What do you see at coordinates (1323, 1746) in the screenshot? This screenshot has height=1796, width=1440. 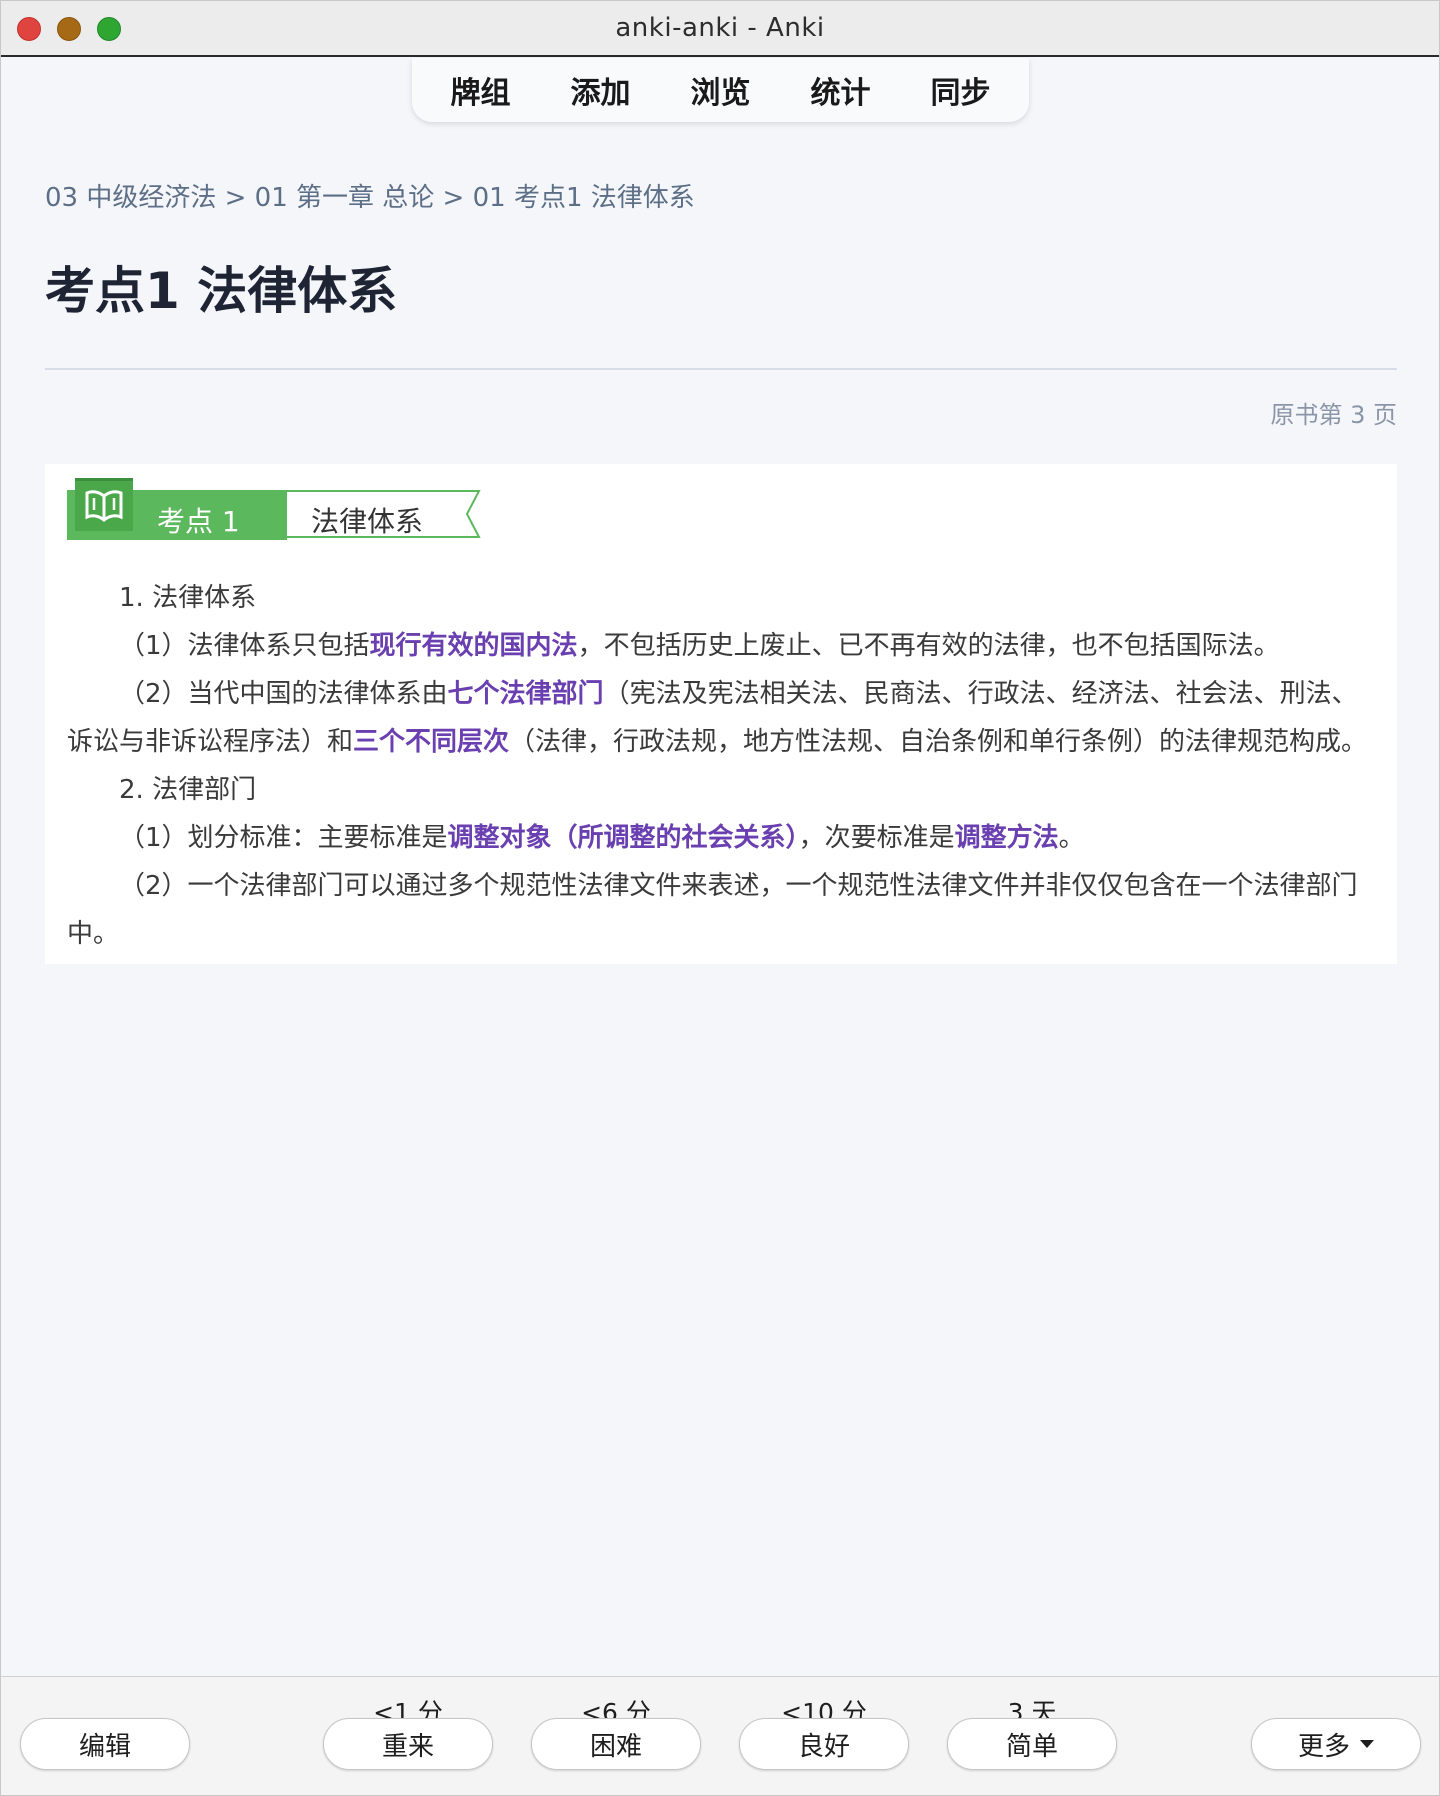 I see `more-label: 更多` at bounding box center [1323, 1746].